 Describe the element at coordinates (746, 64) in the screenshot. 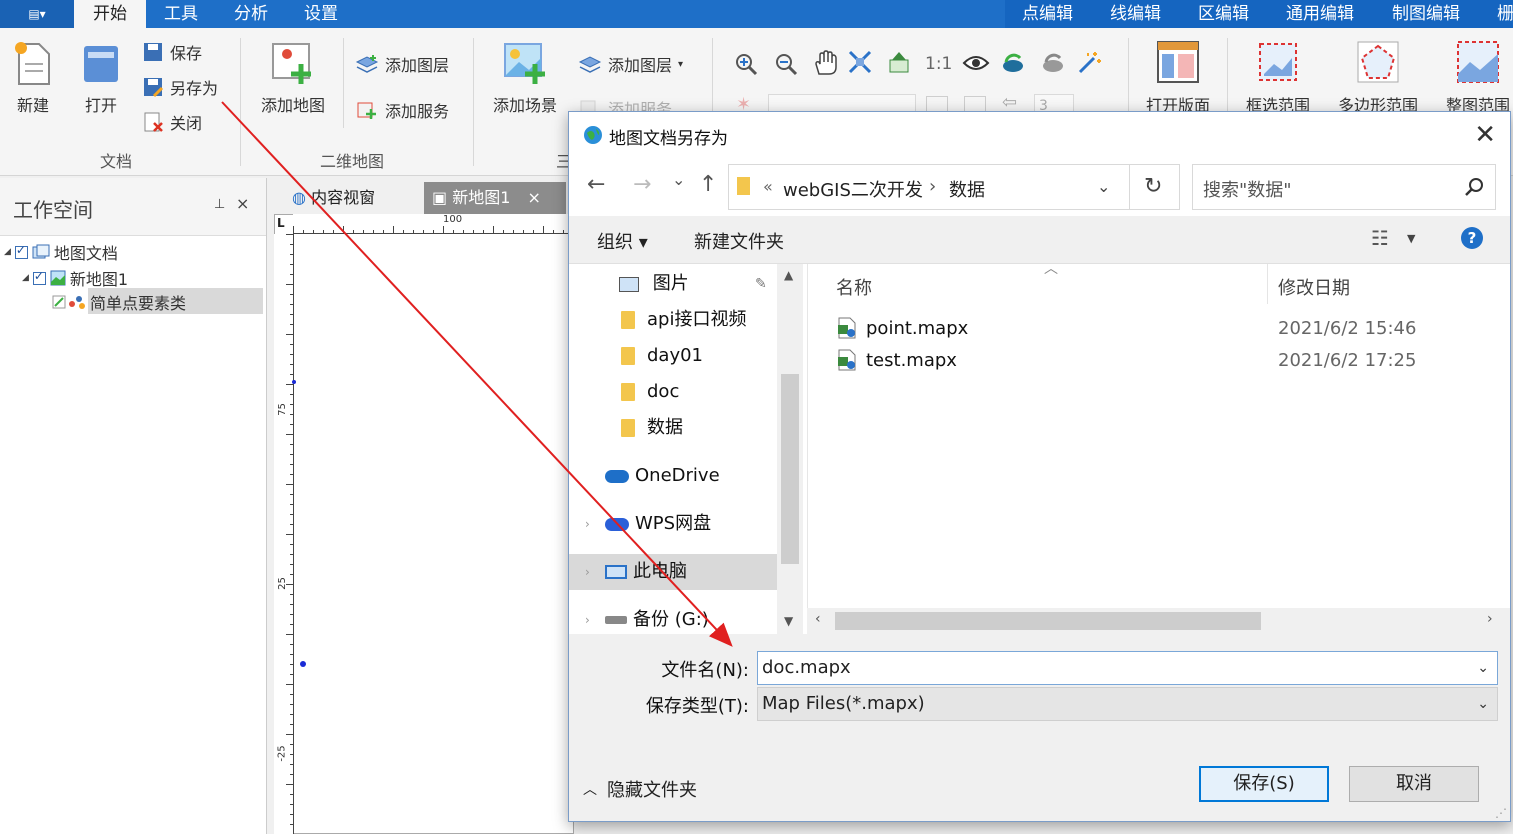

I see `zoom-in-icon` at that location.